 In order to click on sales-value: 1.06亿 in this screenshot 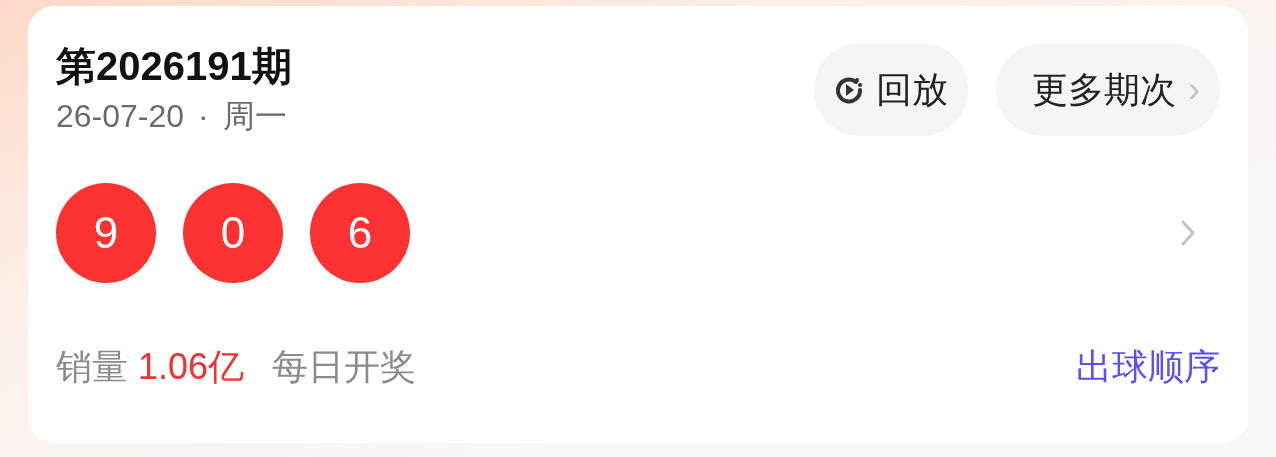, I will do `click(191, 367)`.